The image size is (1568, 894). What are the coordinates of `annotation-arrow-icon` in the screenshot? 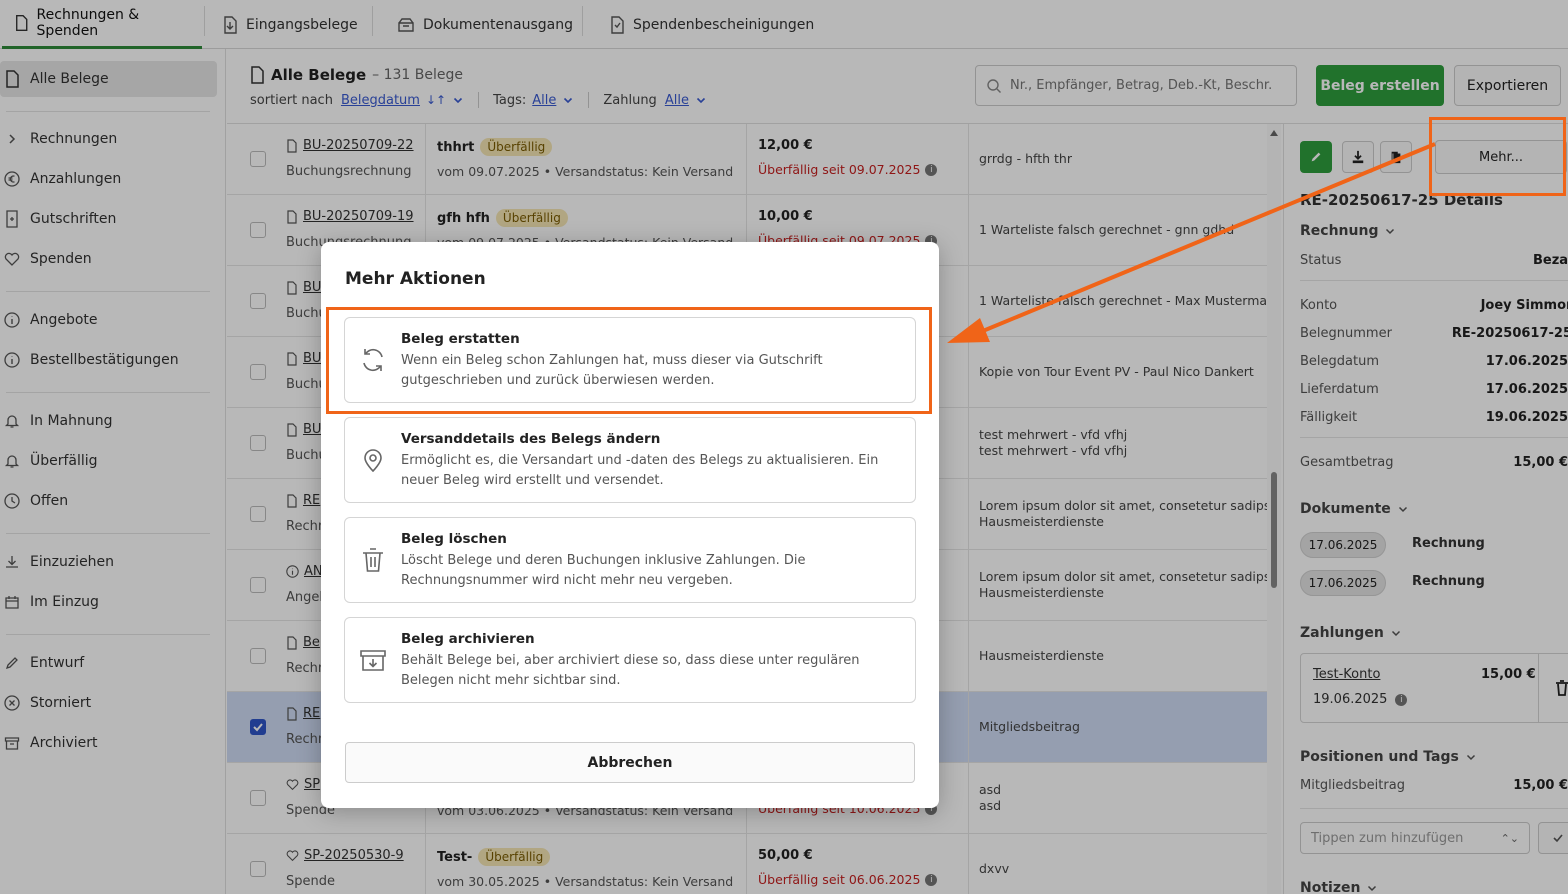 It's located at (1191, 242).